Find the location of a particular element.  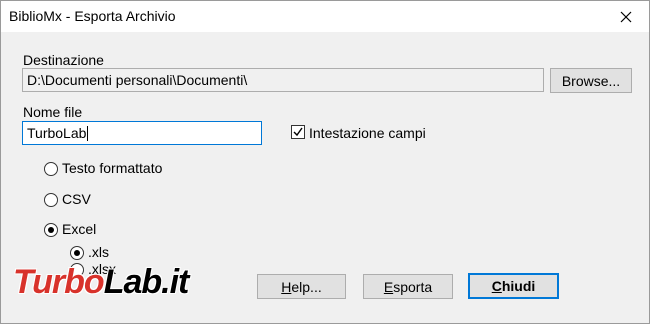

radio-excel is located at coordinates (51, 230).